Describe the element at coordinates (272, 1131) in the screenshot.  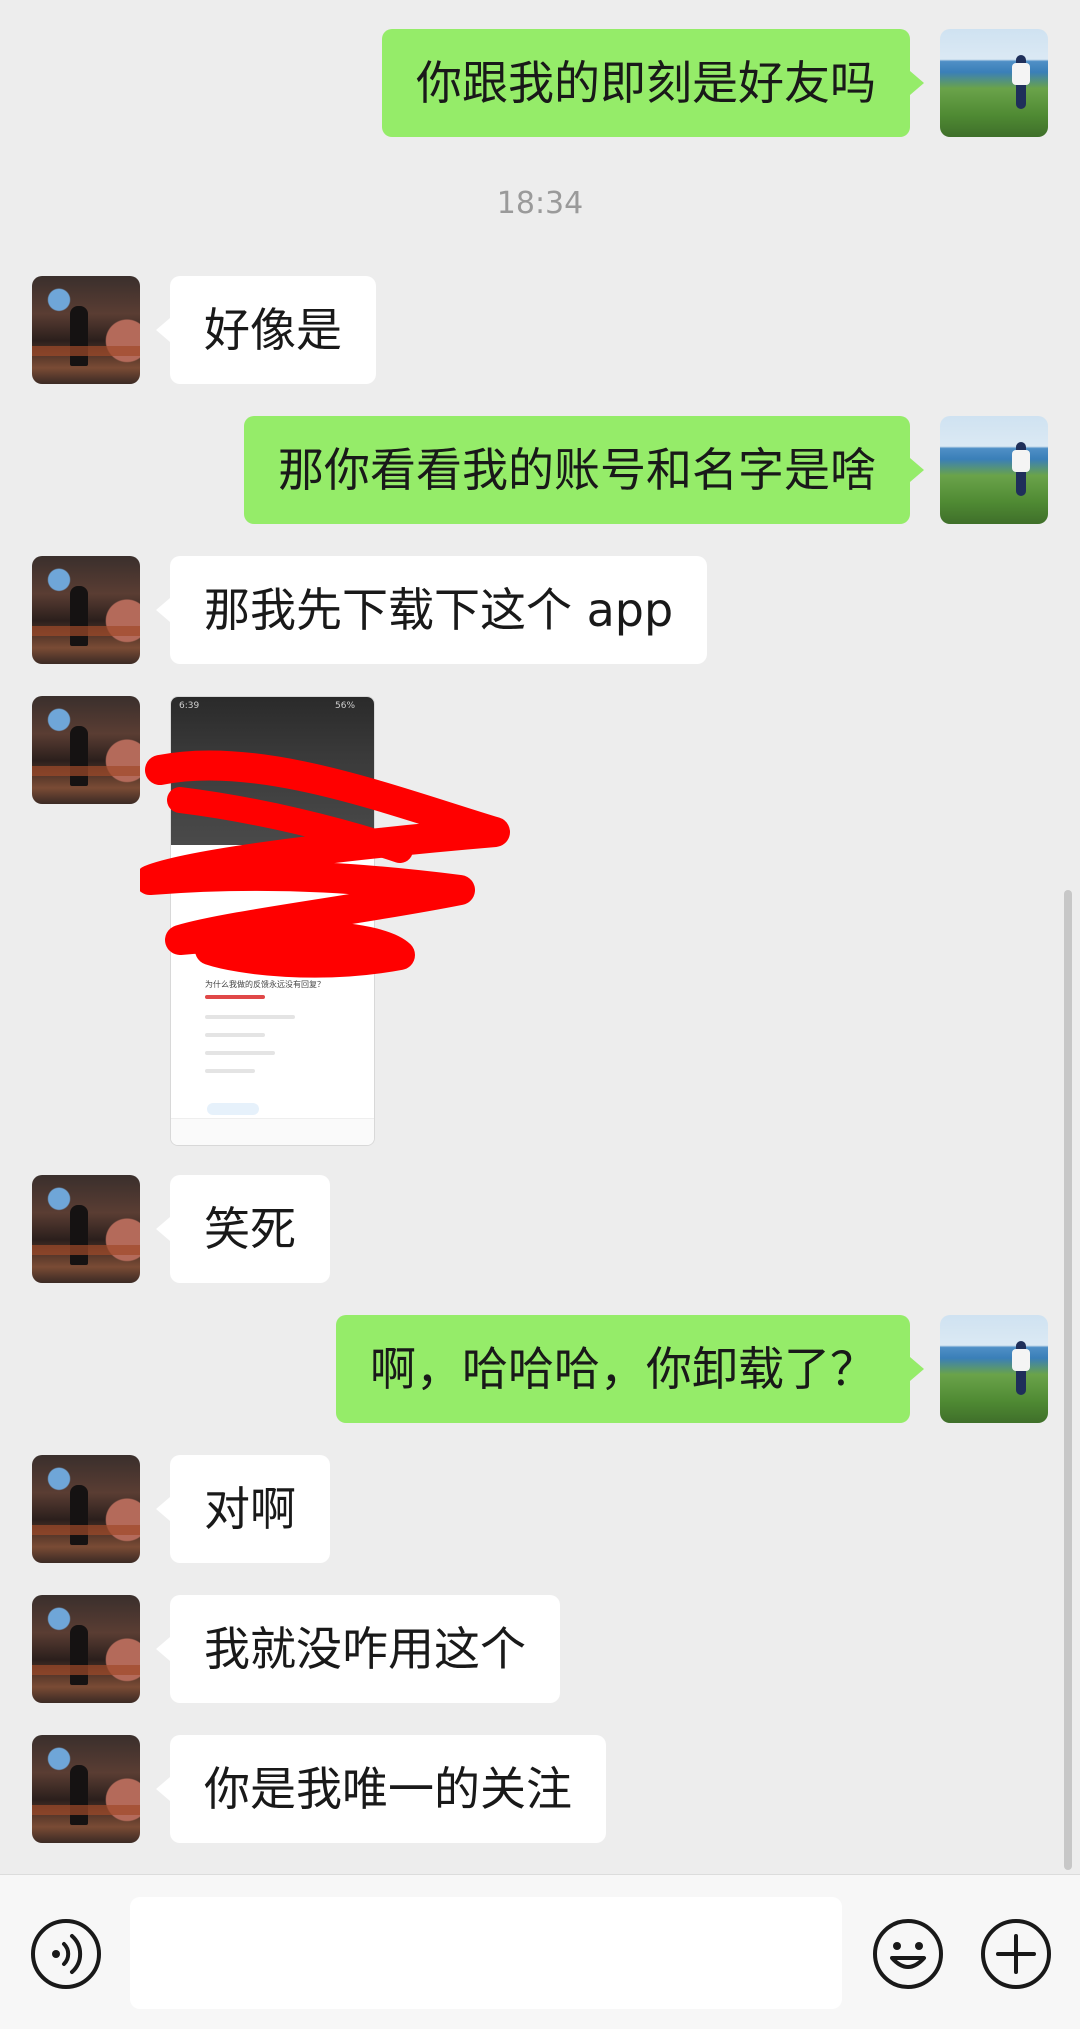
I see `screenshot-toolbar` at that location.